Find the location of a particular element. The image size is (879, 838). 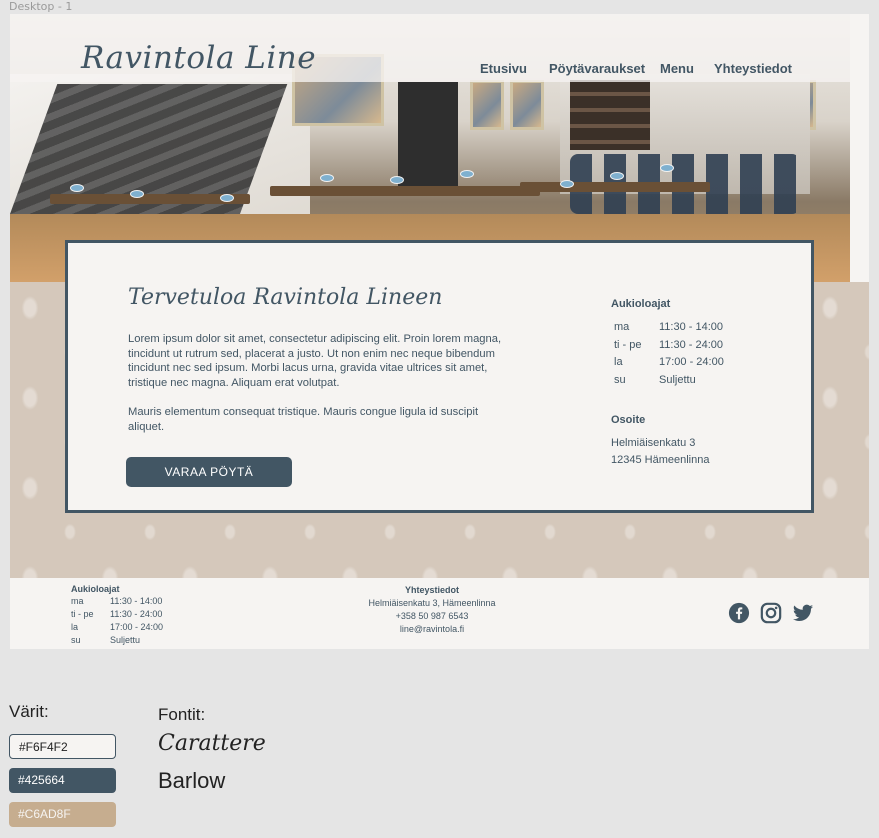

footer-address: Helmiäisenkatu 3, Hämeenlinna is located at coordinates (432, 603).